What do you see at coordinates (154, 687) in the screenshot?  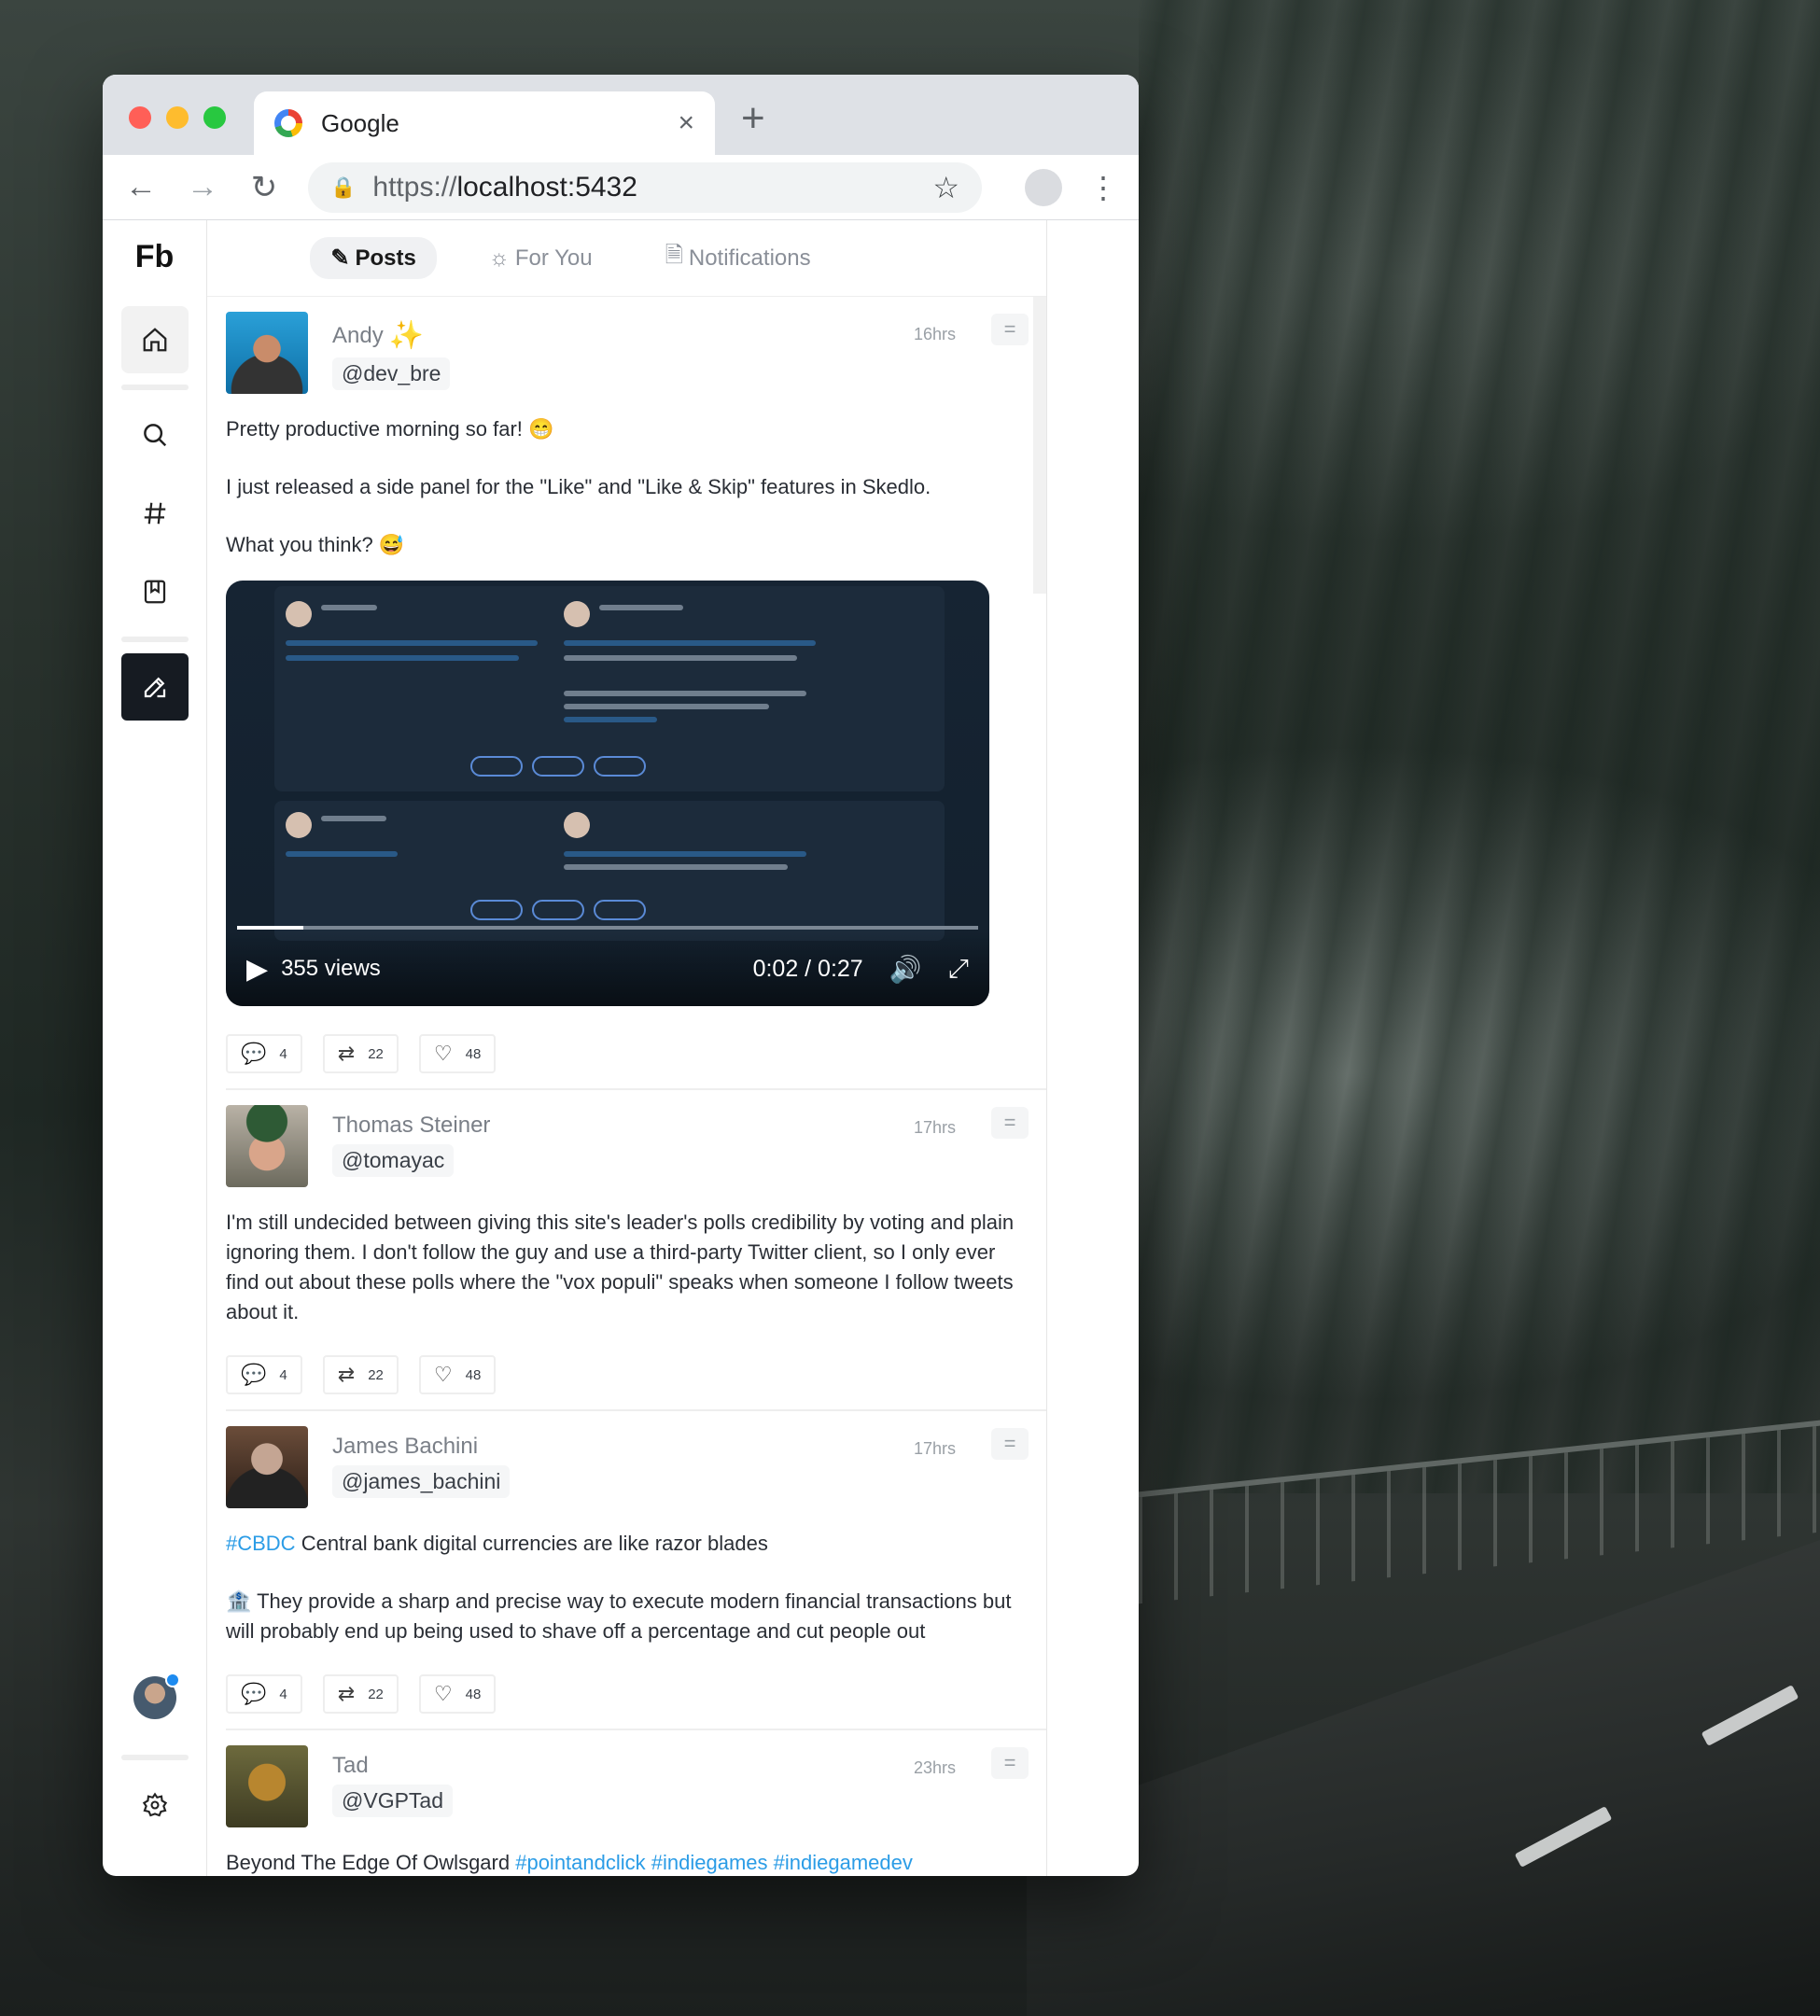 I see `compose-post-button` at bounding box center [154, 687].